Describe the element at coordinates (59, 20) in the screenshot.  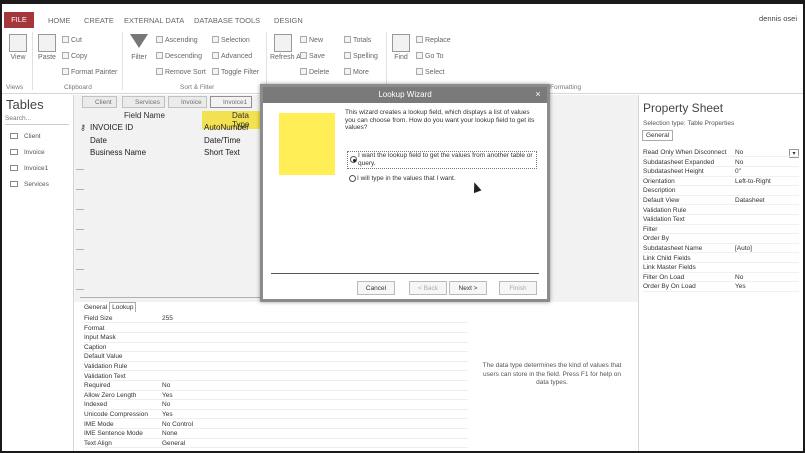
I see `tab-home: HOME` at that location.